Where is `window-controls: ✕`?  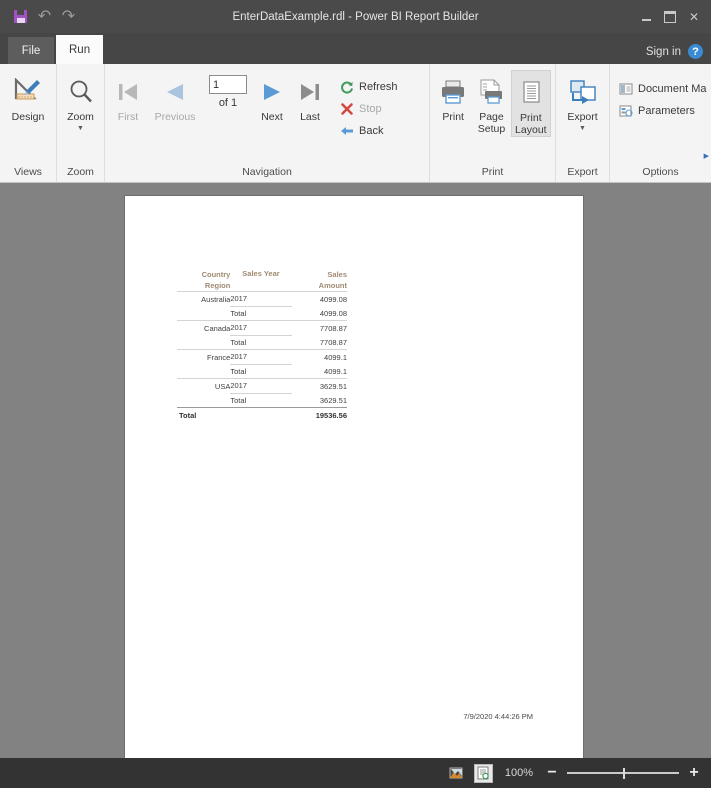 window-controls: ✕ is located at coordinates (670, 16).